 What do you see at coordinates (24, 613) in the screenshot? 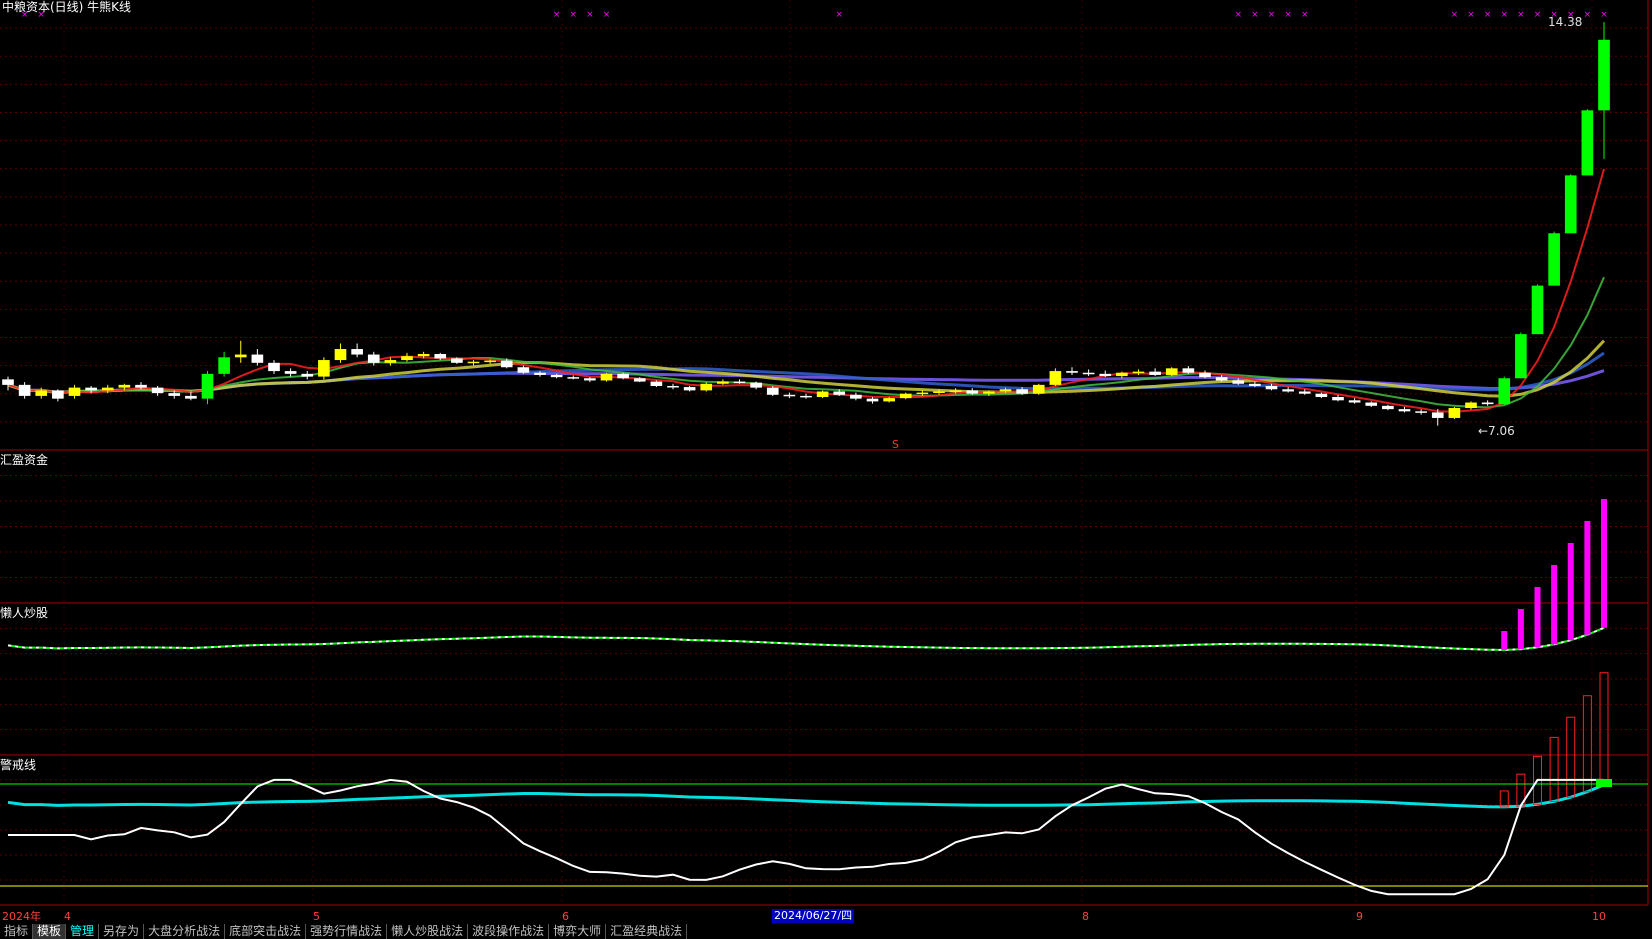
I see `lazy-panel-title: 懒人炒股` at bounding box center [24, 613].